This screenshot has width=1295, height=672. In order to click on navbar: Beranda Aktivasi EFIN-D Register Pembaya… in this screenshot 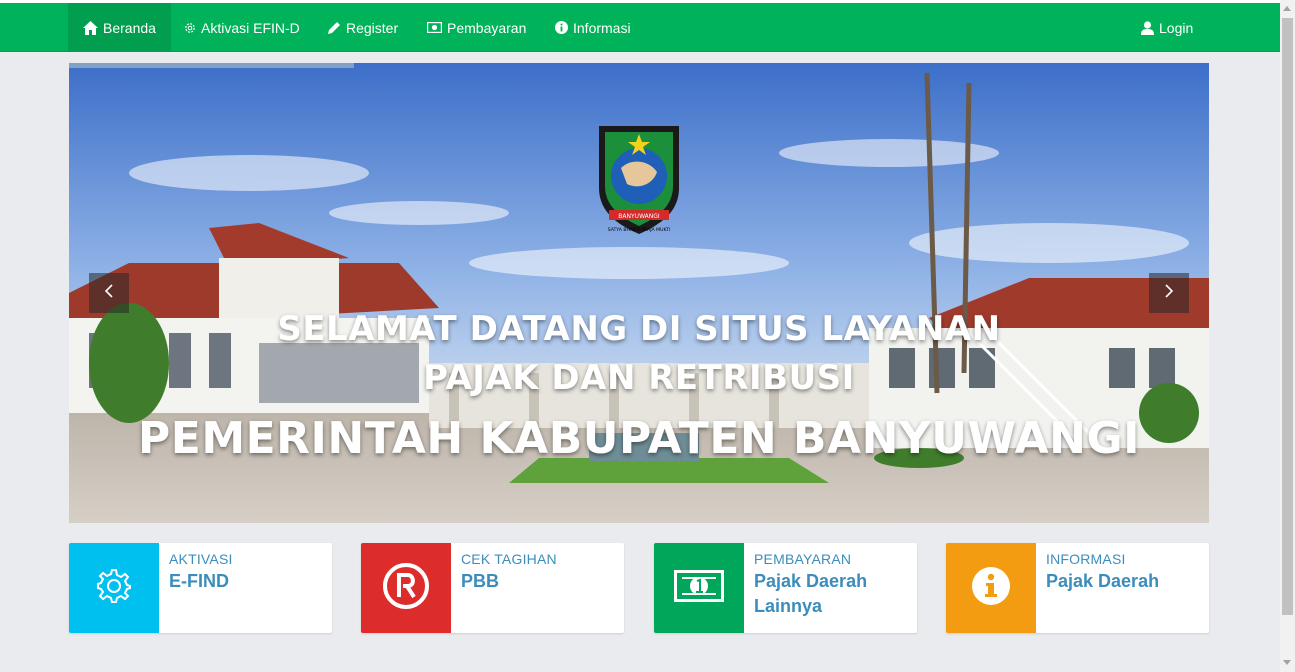, I will do `click(640, 27)`.